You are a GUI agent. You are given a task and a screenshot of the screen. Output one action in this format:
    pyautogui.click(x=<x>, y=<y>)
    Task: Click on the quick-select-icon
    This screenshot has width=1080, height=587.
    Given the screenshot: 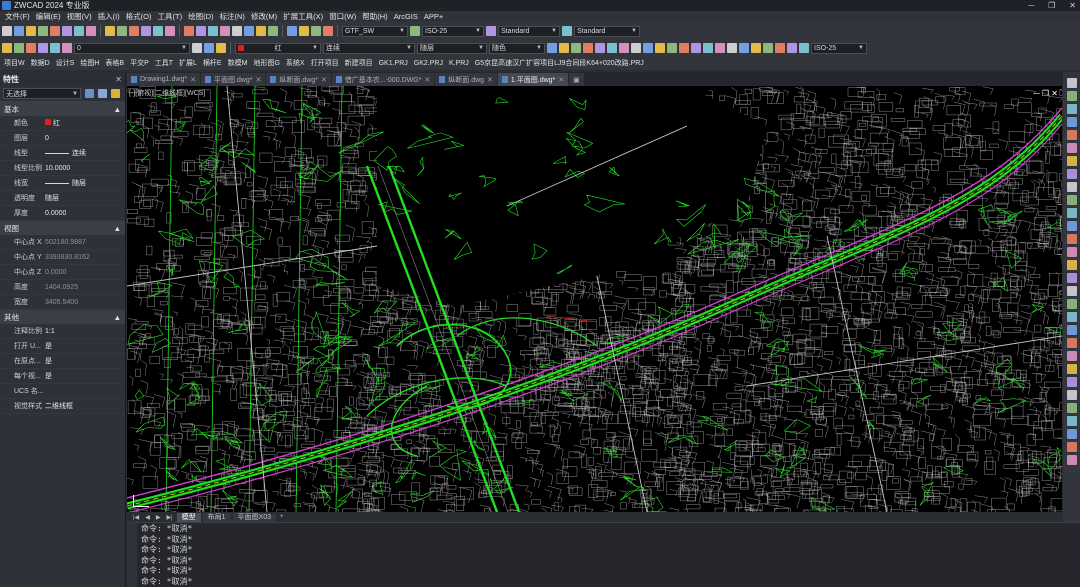 What is the action you would take?
    pyautogui.click(x=89, y=93)
    